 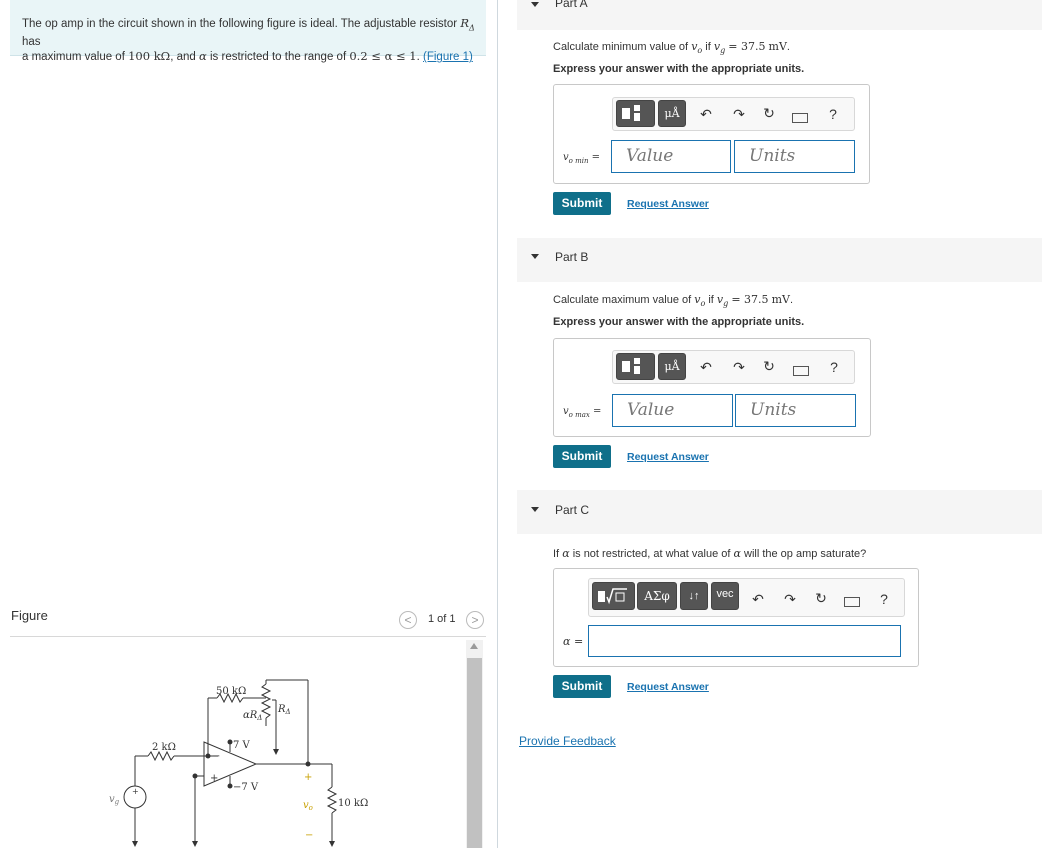 What do you see at coordinates (161, 756) in the screenshot?
I see `resistor-2k` at bounding box center [161, 756].